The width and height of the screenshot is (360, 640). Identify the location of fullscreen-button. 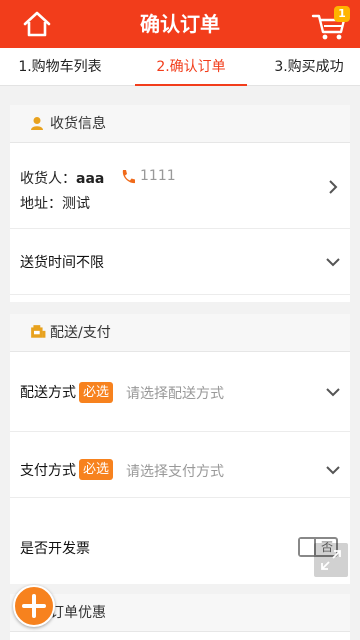
(331, 560).